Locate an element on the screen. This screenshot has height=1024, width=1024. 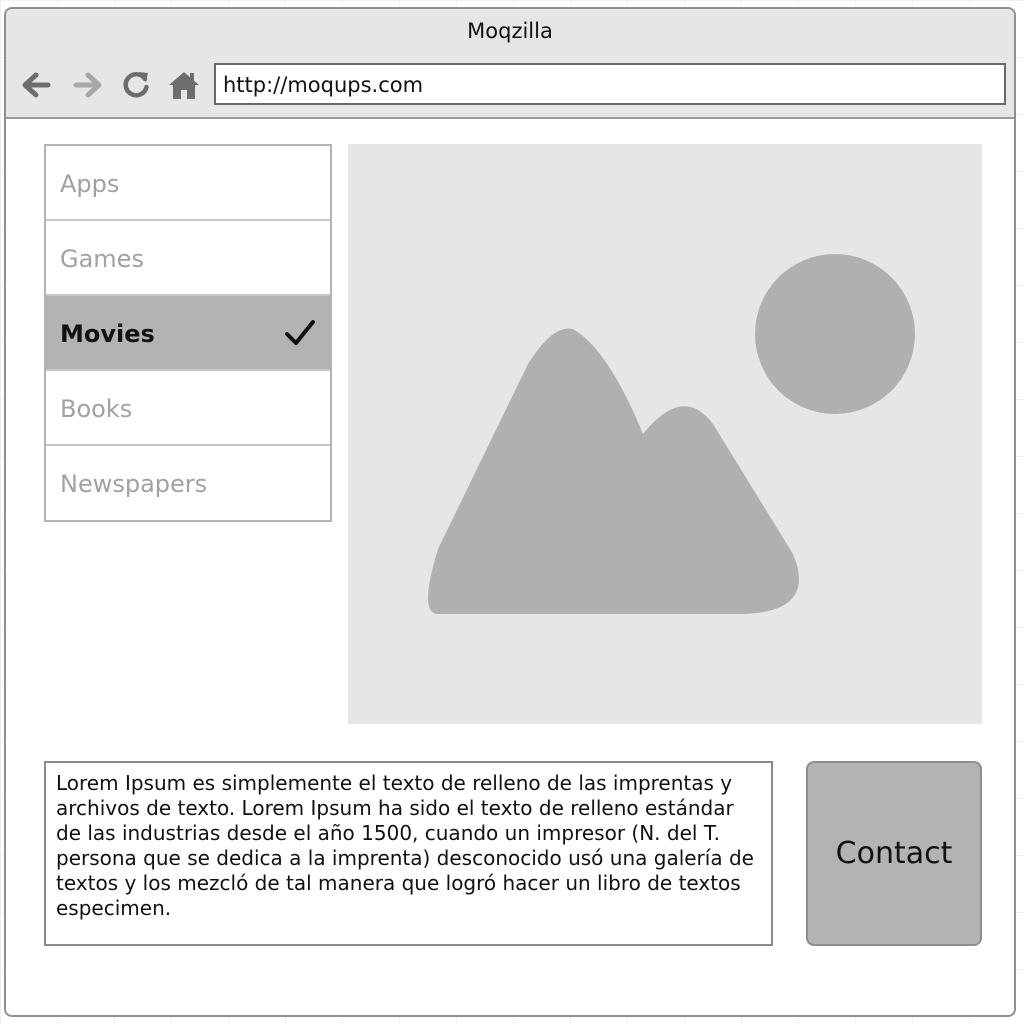
forward-button is located at coordinates (88, 85).